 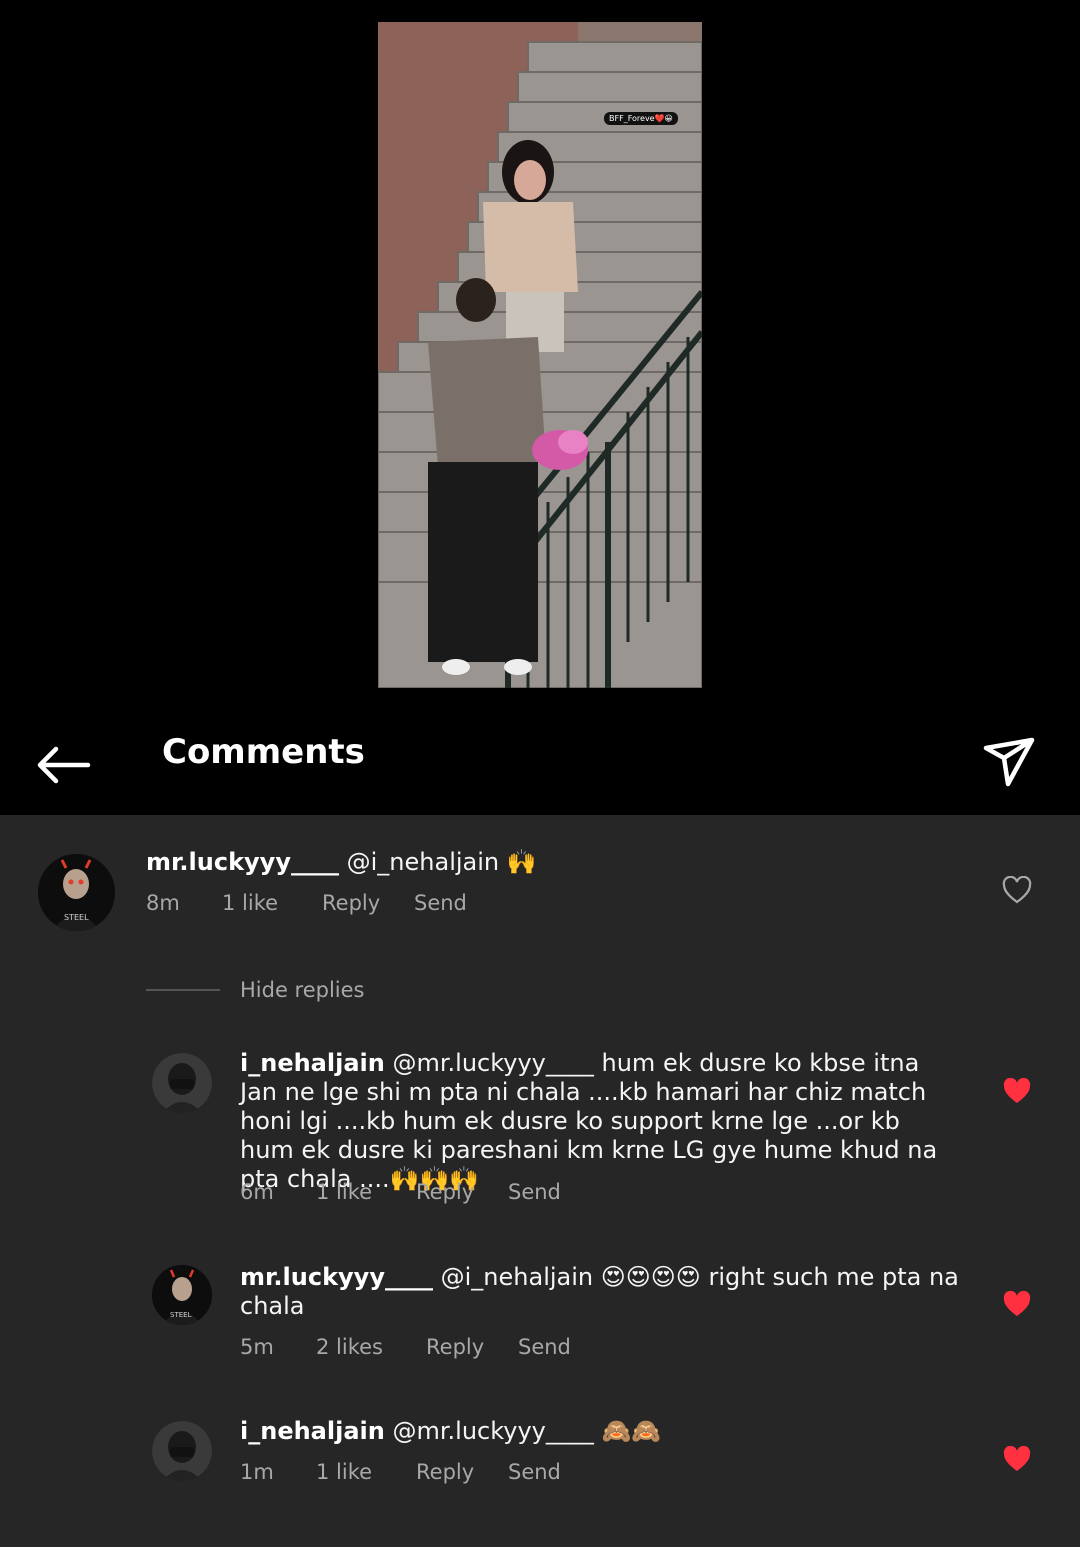 What do you see at coordinates (1017, 890) in the screenshot?
I see `heart-outline-icon` at bounding box center [1017, 890].